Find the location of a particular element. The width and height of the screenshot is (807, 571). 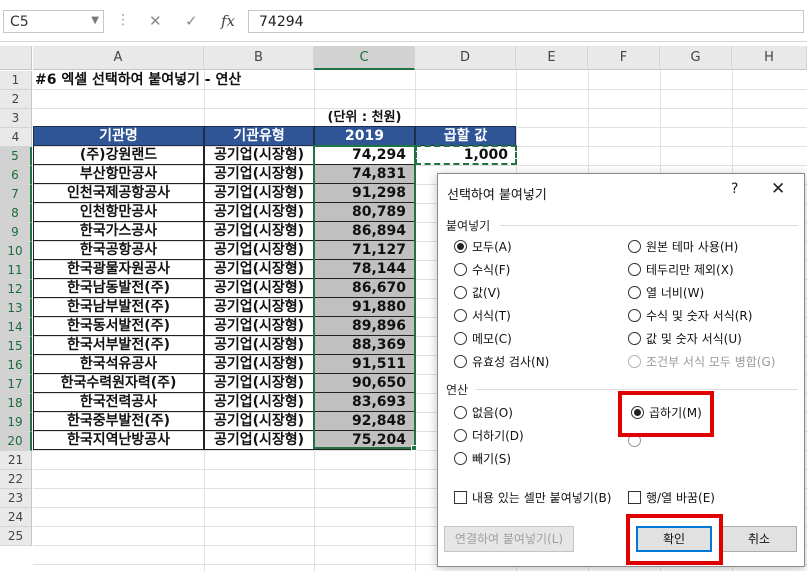

table-cell-agency-name: 한국서부발전(주) is located at coordinates (118, 345).